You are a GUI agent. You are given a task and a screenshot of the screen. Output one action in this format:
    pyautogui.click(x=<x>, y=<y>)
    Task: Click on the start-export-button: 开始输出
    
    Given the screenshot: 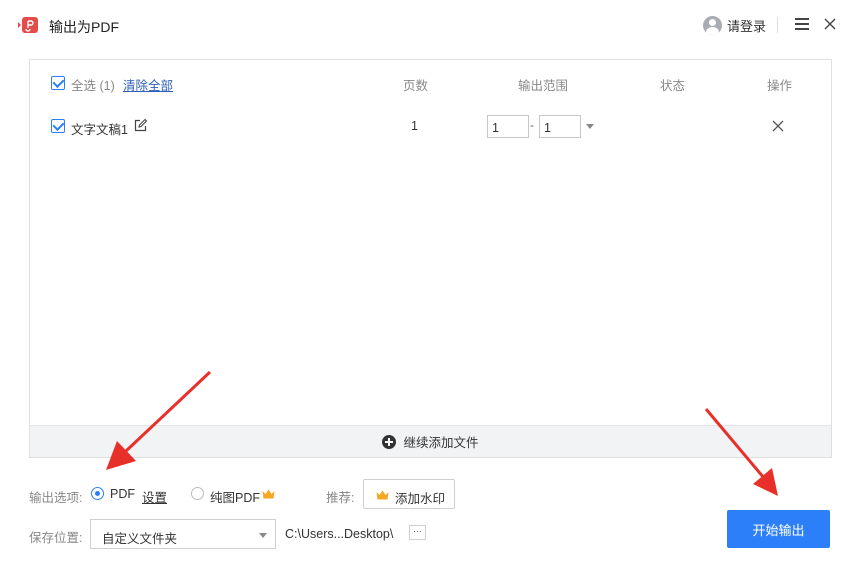 What is the action you would take?
    pyautogui.click(x=778, y=529)
    